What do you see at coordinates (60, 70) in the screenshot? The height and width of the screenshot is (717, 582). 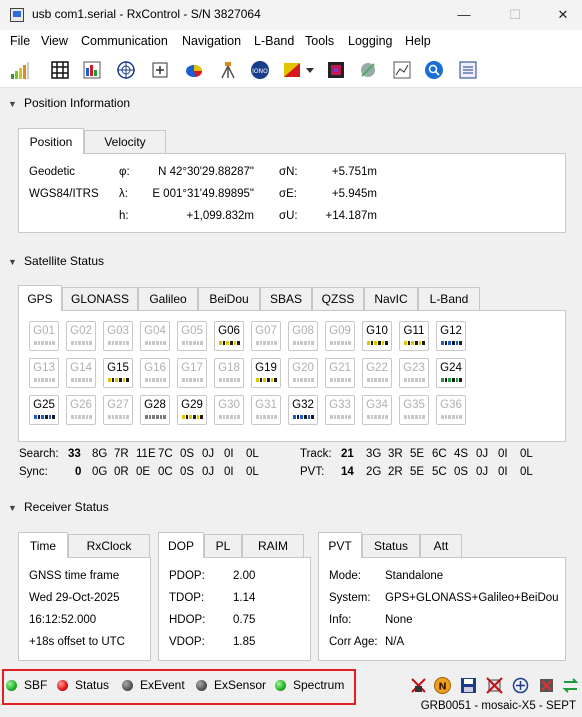 I see `grid-icon` at bounding box center [60, 70].